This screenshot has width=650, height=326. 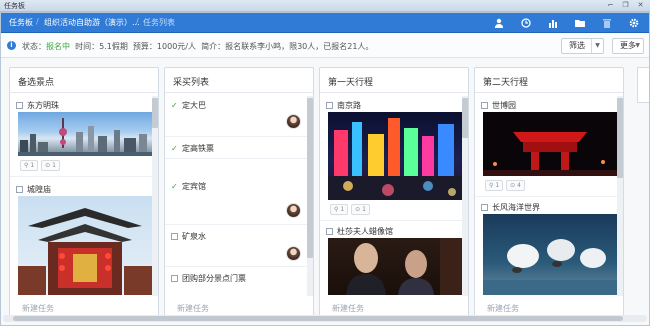 I want to click on task-label: 城隍庙, so click(x=39, y=189).